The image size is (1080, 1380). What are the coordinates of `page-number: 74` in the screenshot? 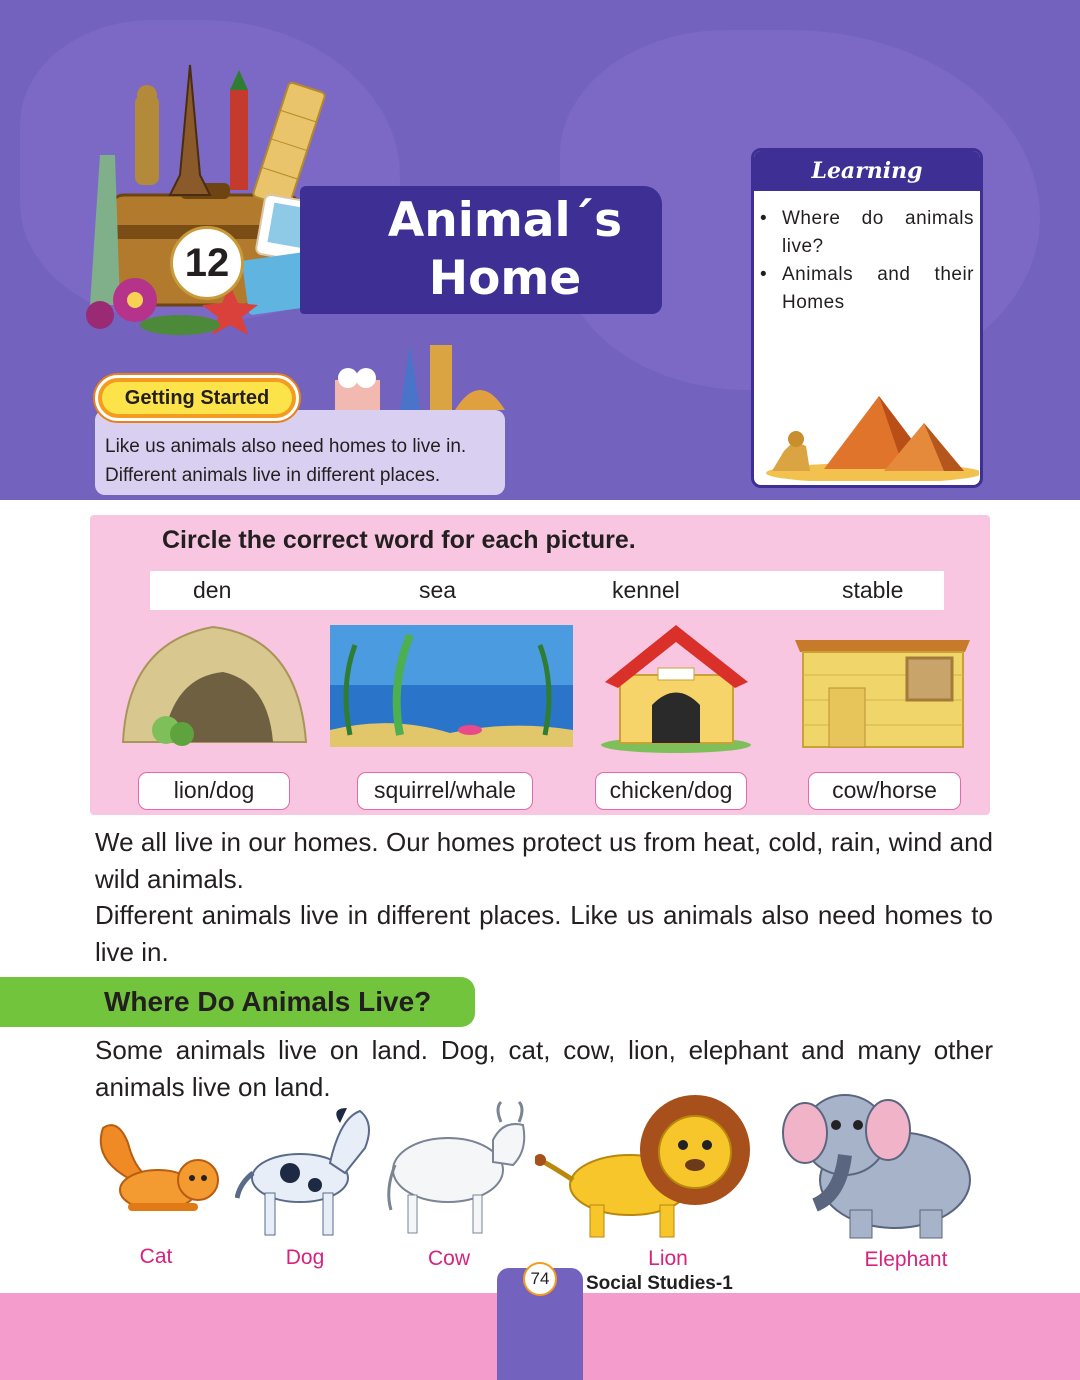 It's located at (540, 1279).